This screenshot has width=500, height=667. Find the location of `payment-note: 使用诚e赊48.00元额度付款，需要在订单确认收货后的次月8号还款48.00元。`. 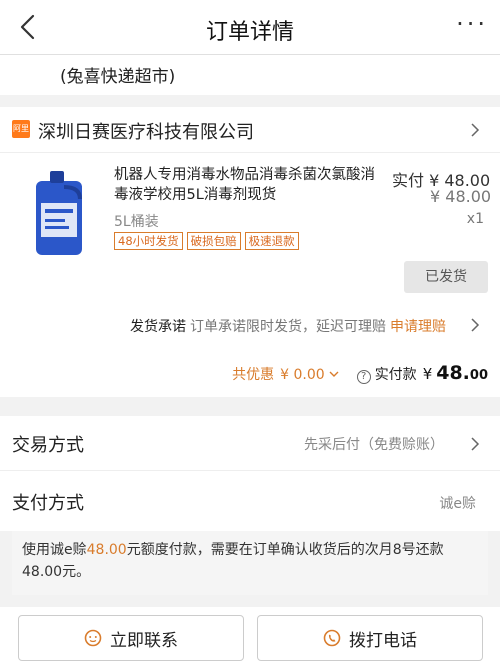

payment-note: 使用诚e赊48.00元额度付款，需要在订单确认收货后的次月8号还款48.00元。 is located at coordinates (250, 563).